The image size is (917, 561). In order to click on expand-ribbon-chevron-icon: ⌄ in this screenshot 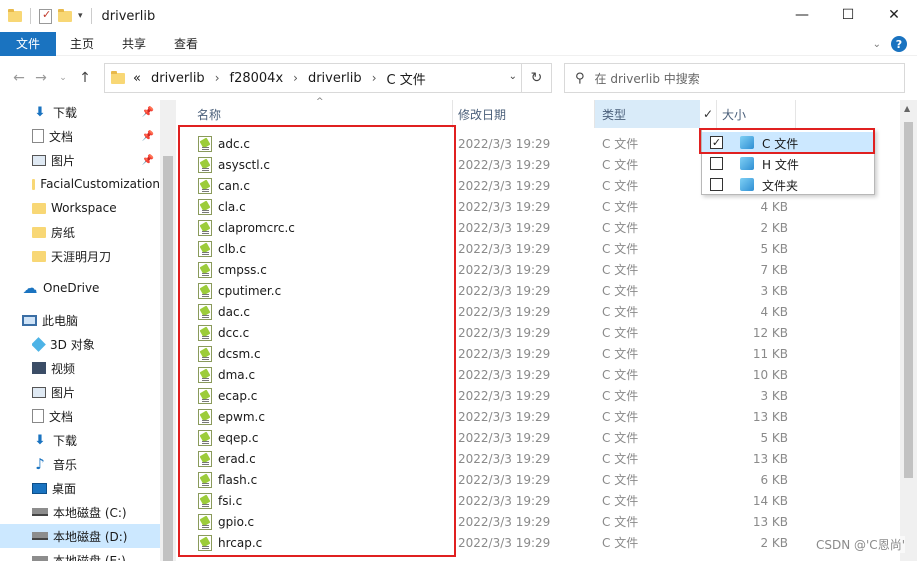, I will do `click(877, 44)`.